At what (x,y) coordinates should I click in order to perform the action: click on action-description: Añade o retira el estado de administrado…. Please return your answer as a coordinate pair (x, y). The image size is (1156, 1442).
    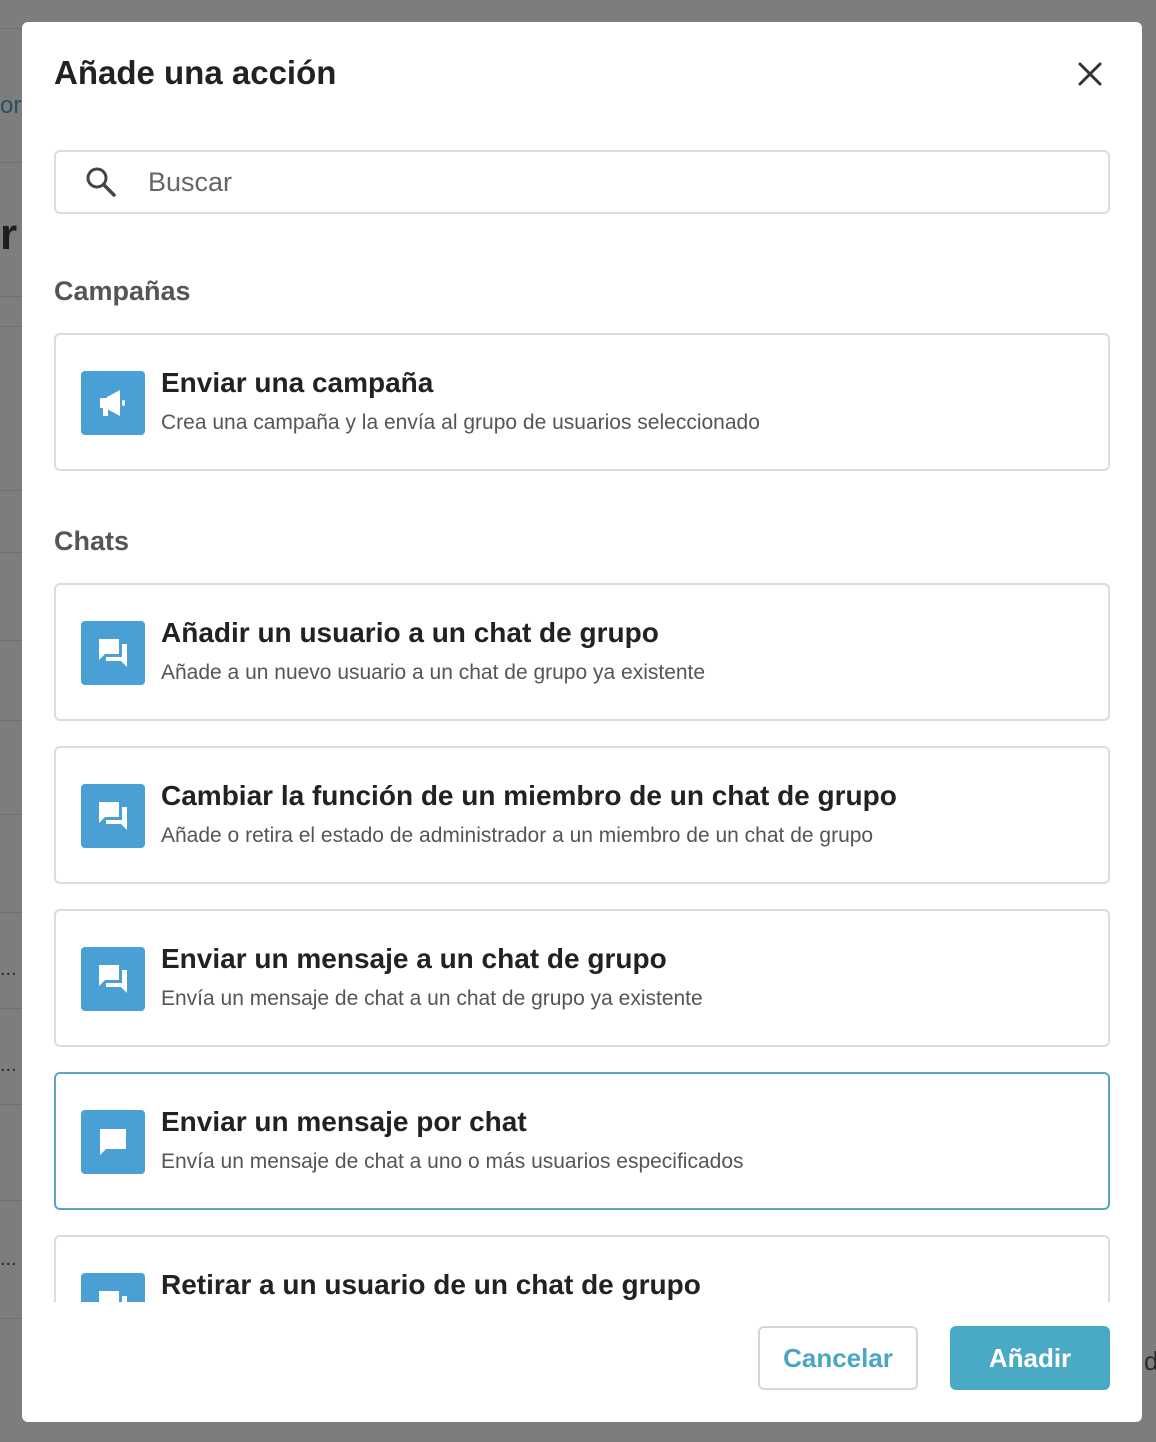
    Looking at the image, I should click on (517, 835).